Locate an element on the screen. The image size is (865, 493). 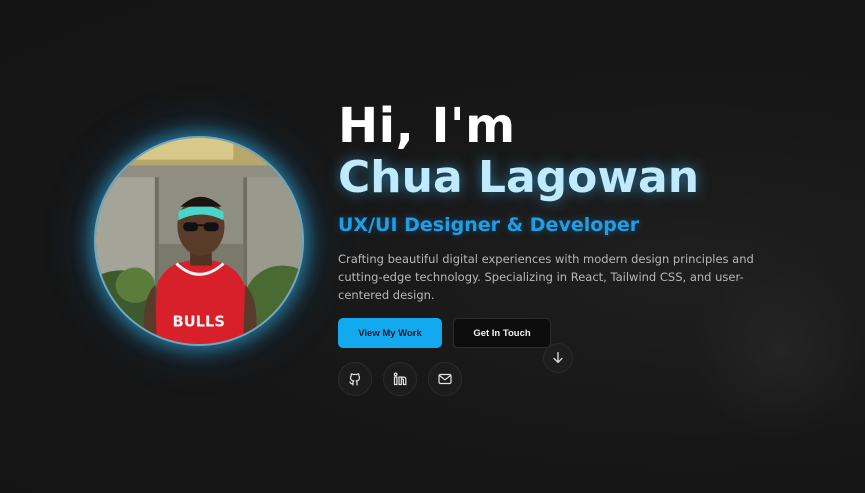
email-link is located at coordinates (445, 379).